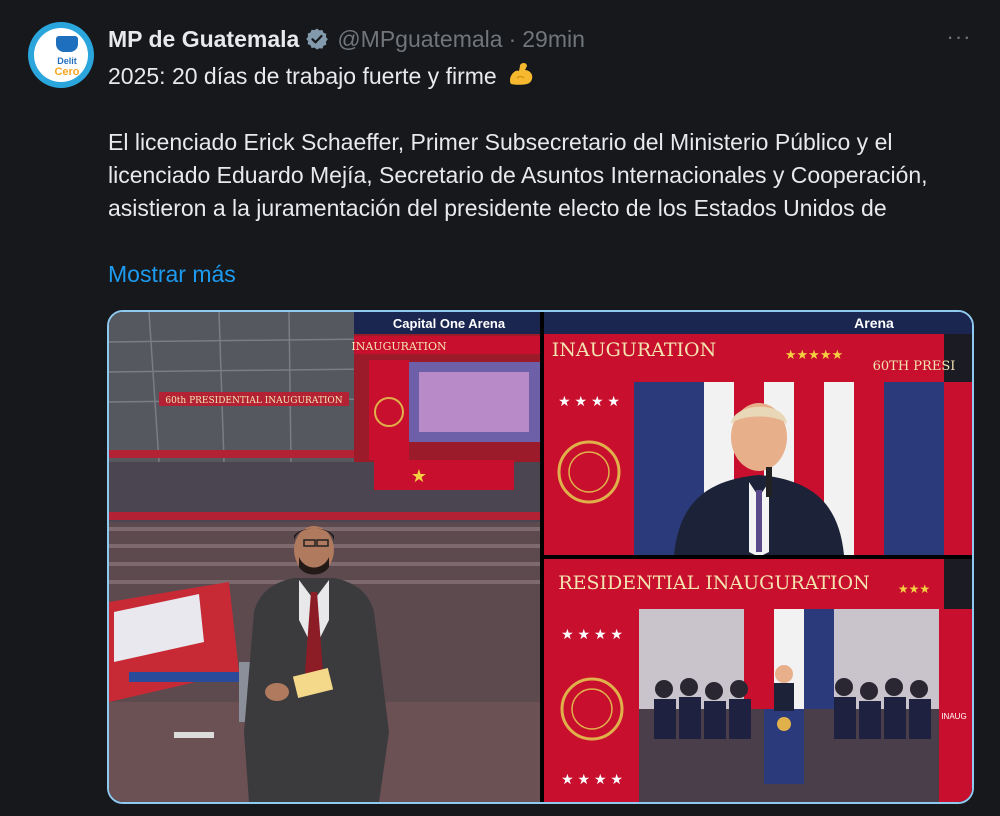  Describe the element at coordinates (67, 72) in the screenshot. I see `avatar-logo-text2: Cero` at that location.